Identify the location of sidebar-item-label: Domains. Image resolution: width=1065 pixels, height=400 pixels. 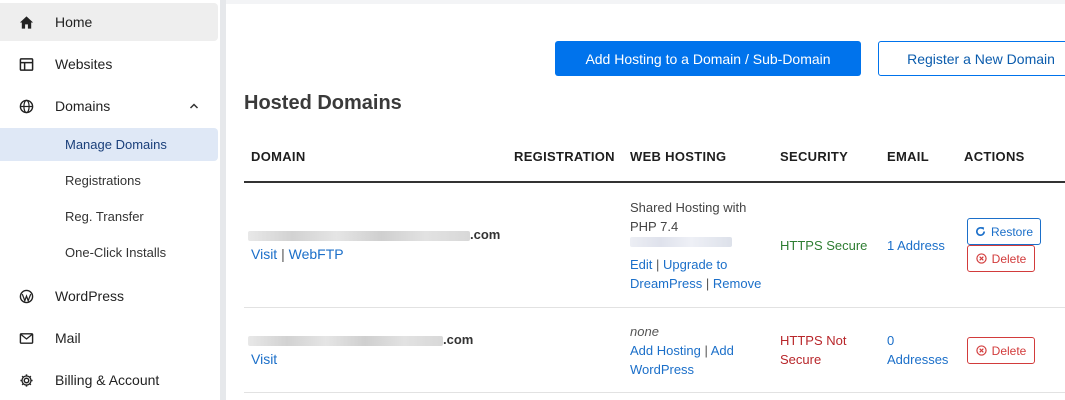
(83, 106).